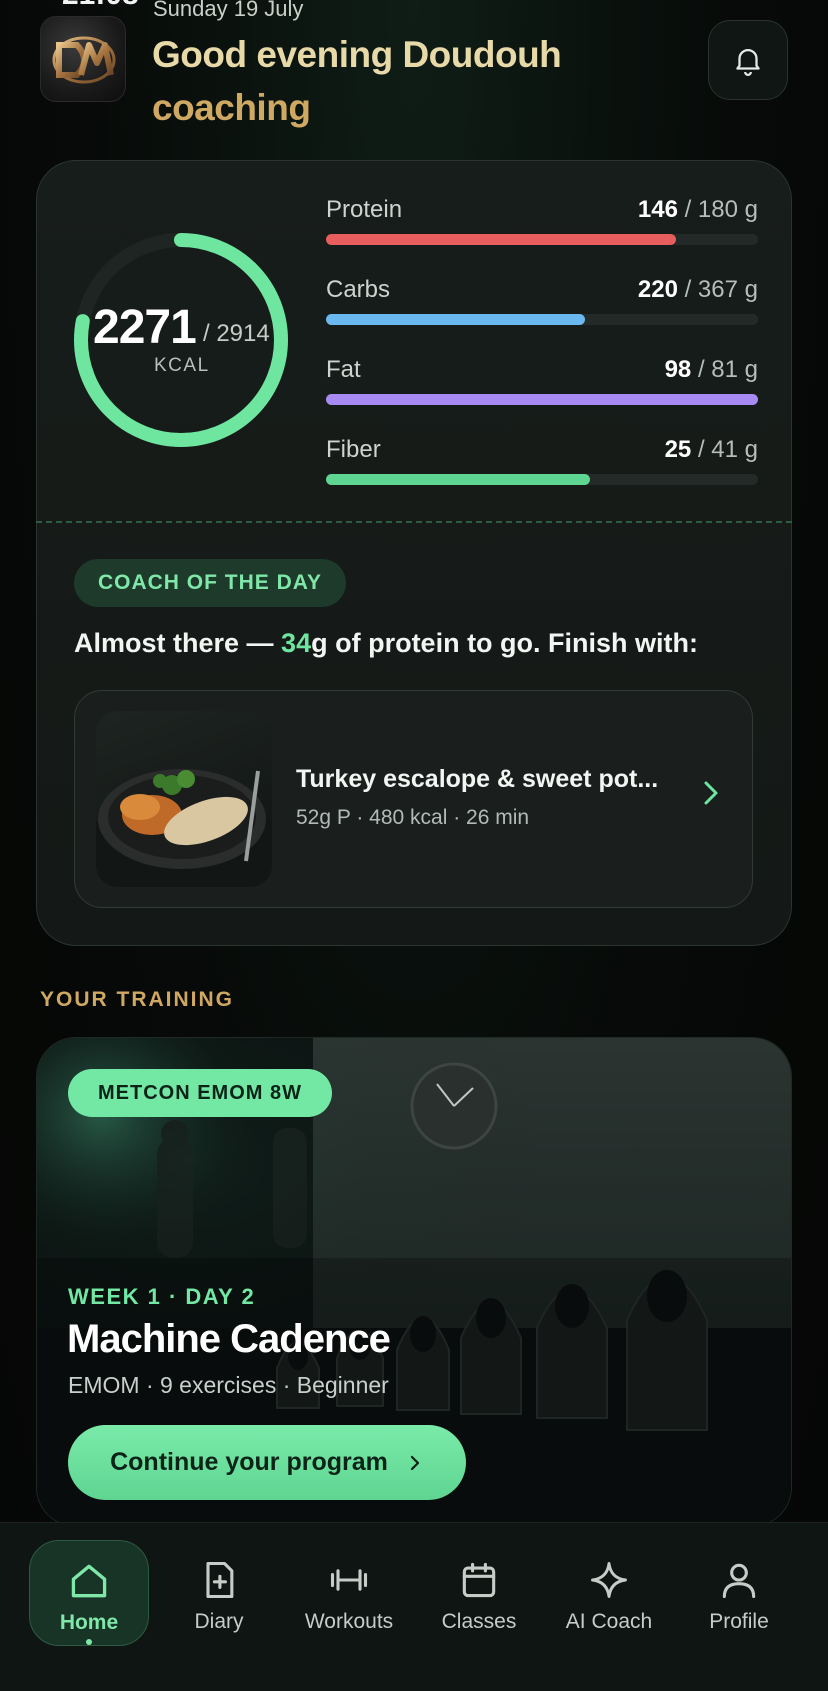 The height and width of the screenshot is (1691, 828). Describe the element at coordinates (349, 1593) in the screenshot. I see `tab-workouts: Workouts` at that location.